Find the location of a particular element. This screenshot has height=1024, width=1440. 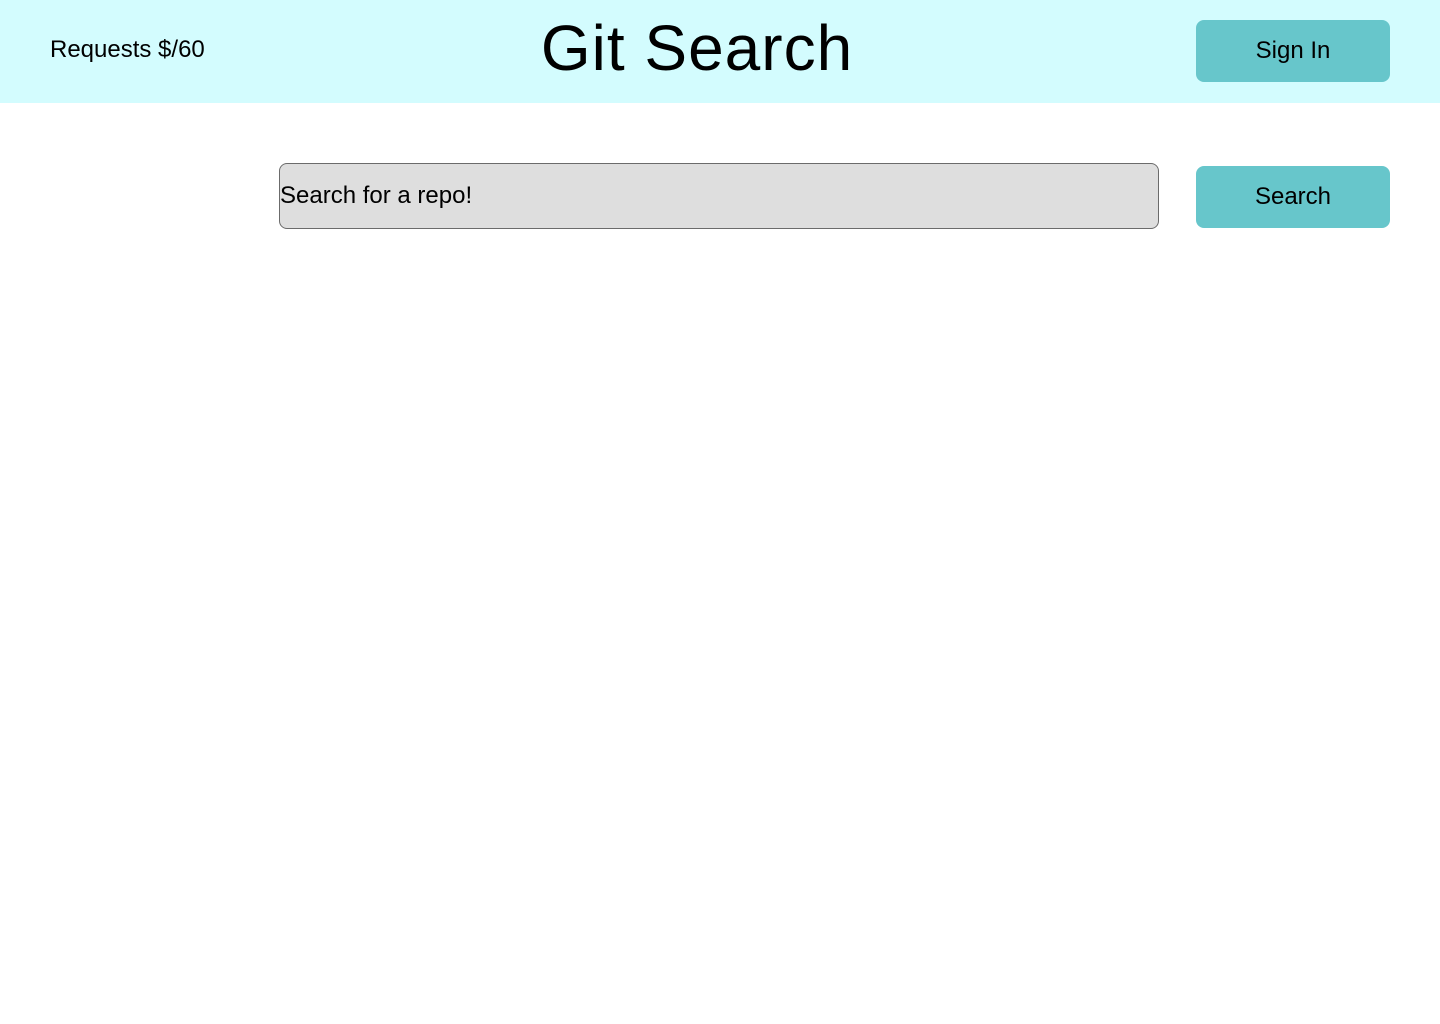

sign-in-button: Sign In is located at coordinates (1293, 51).